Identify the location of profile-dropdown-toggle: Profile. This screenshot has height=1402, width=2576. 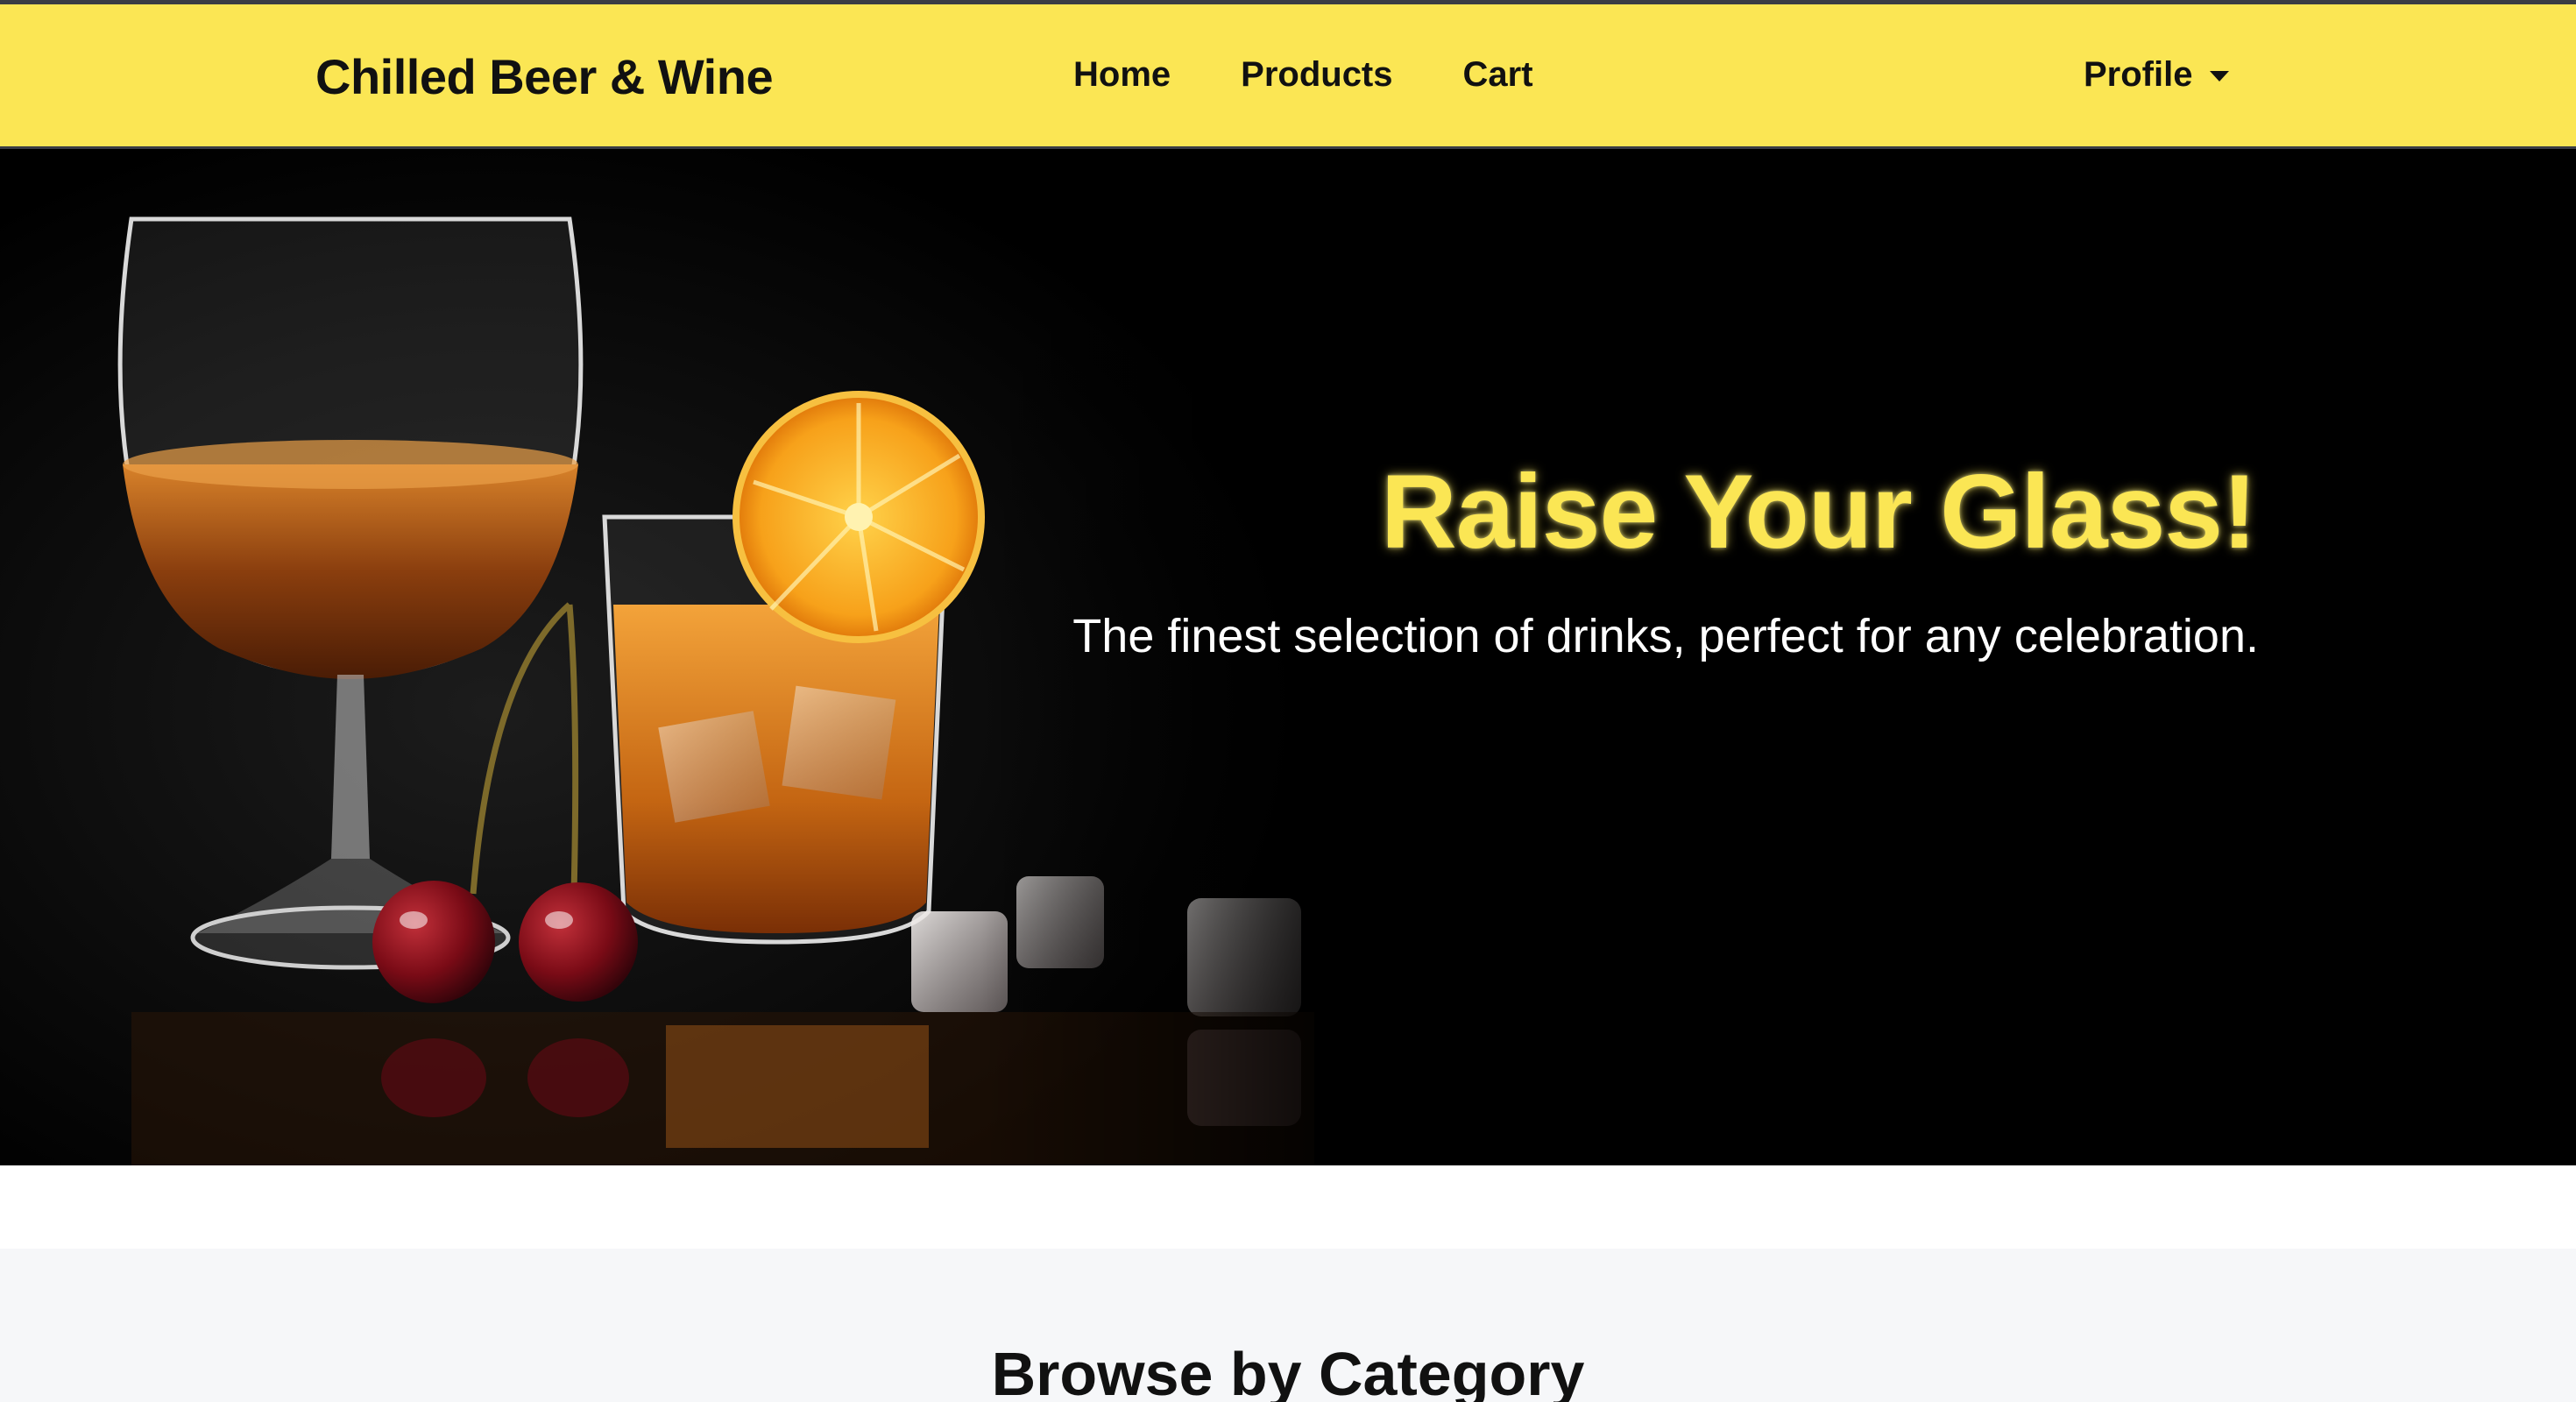
(2157, 75).